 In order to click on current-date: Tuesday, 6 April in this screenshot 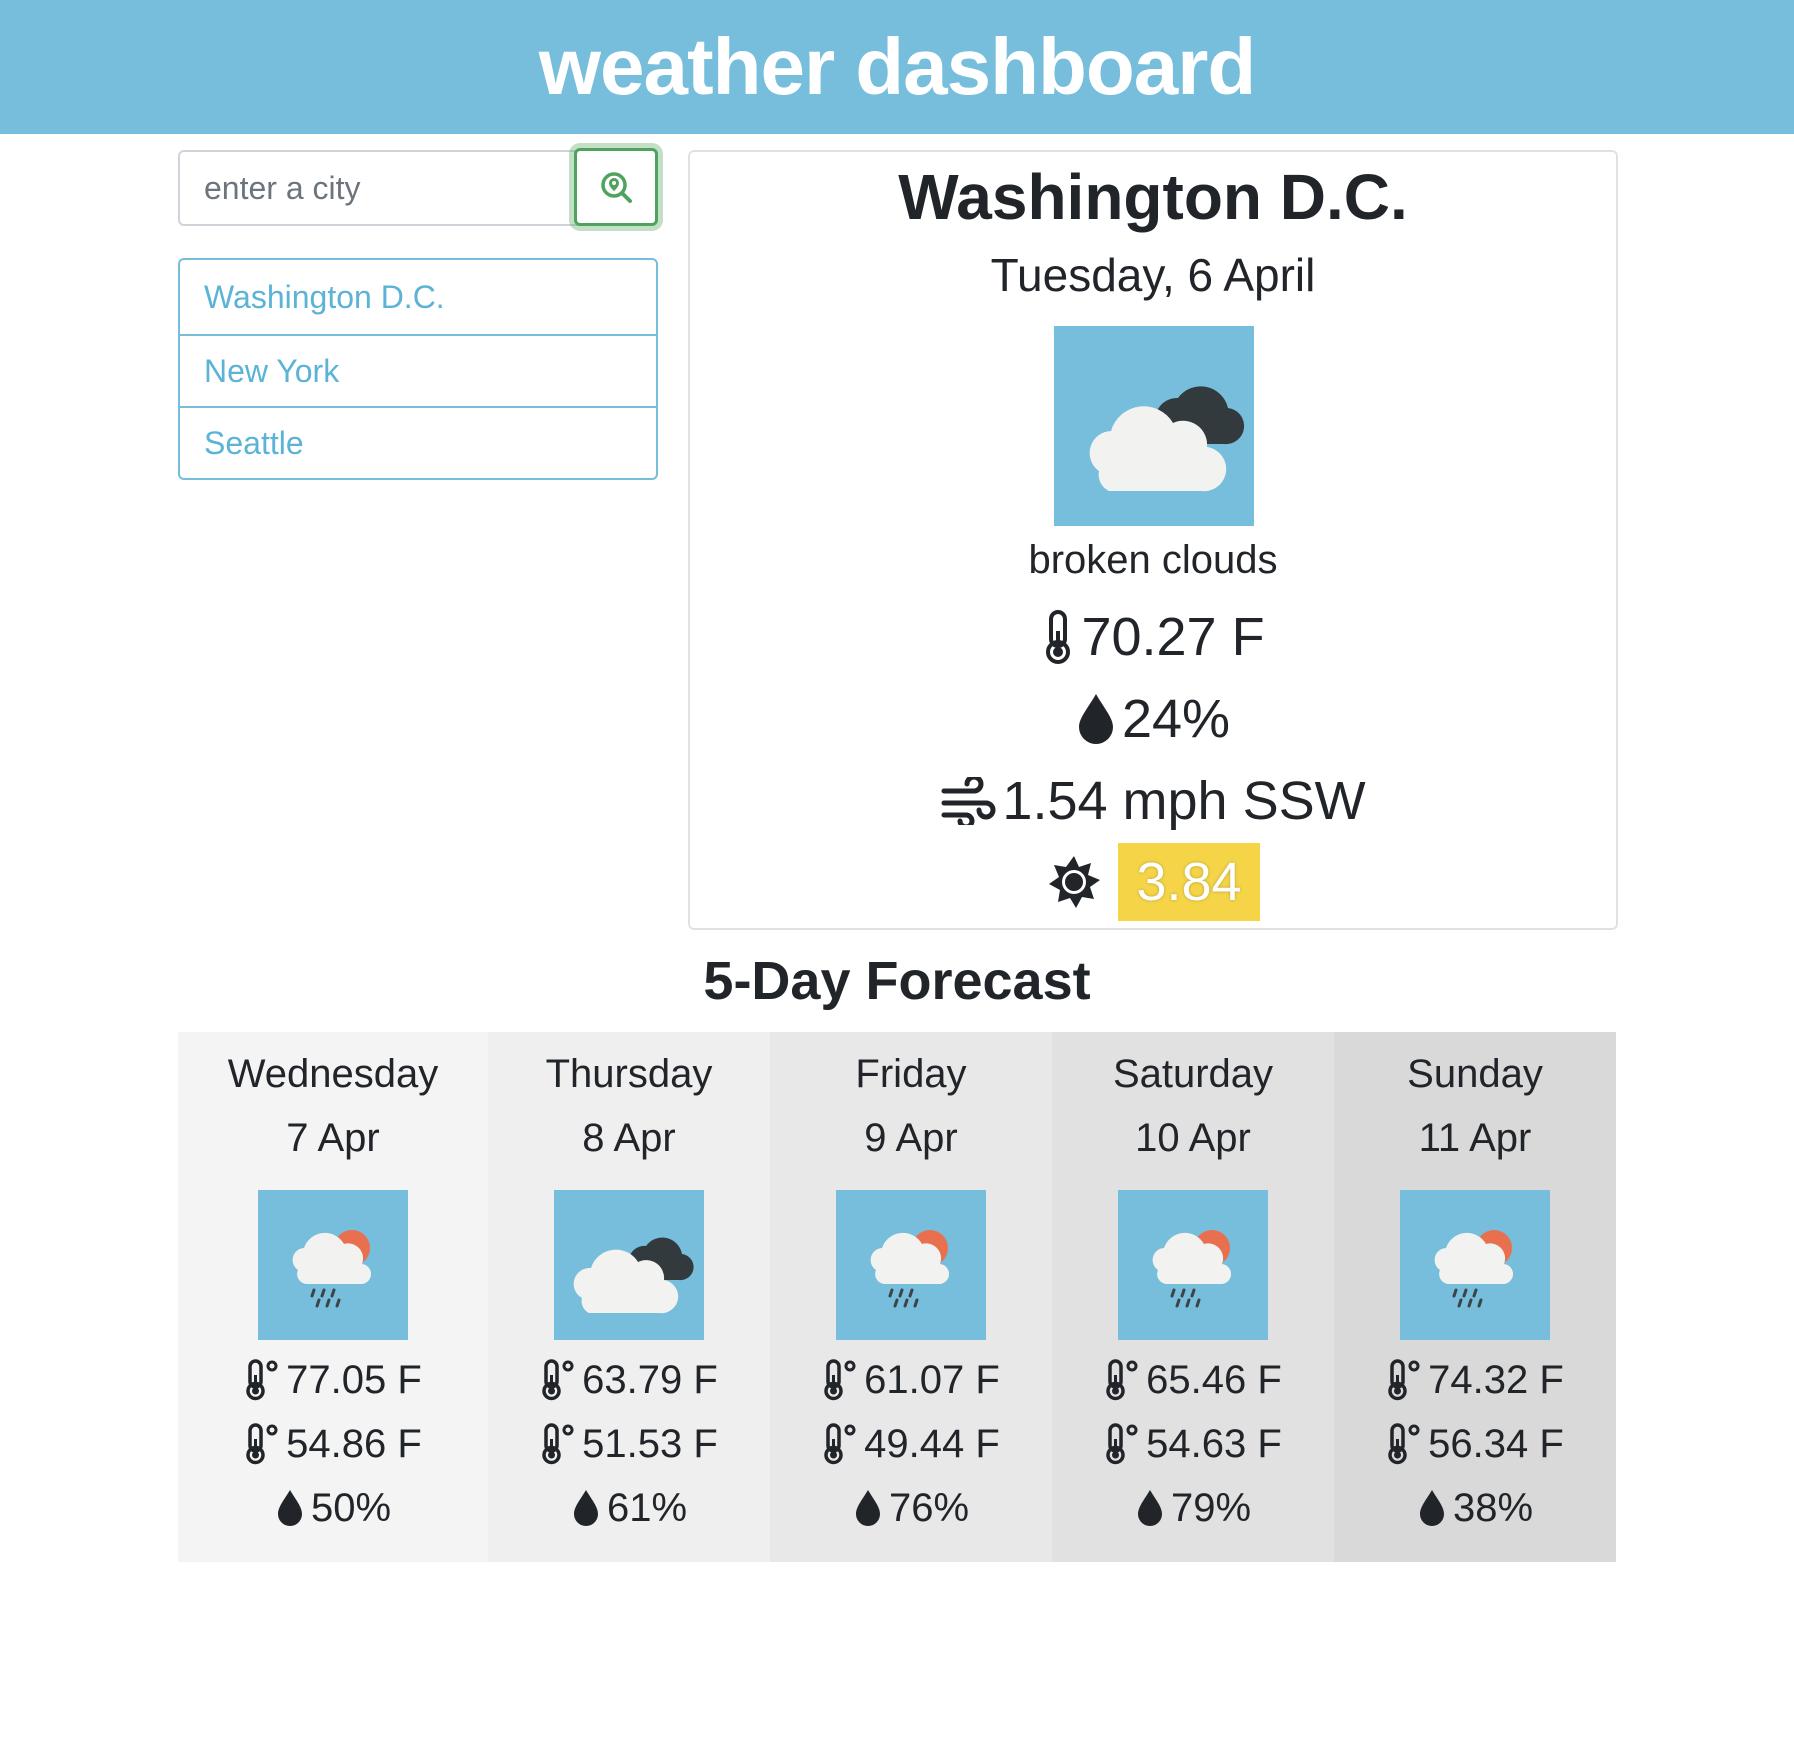, I will do `click(1153, 275)`.